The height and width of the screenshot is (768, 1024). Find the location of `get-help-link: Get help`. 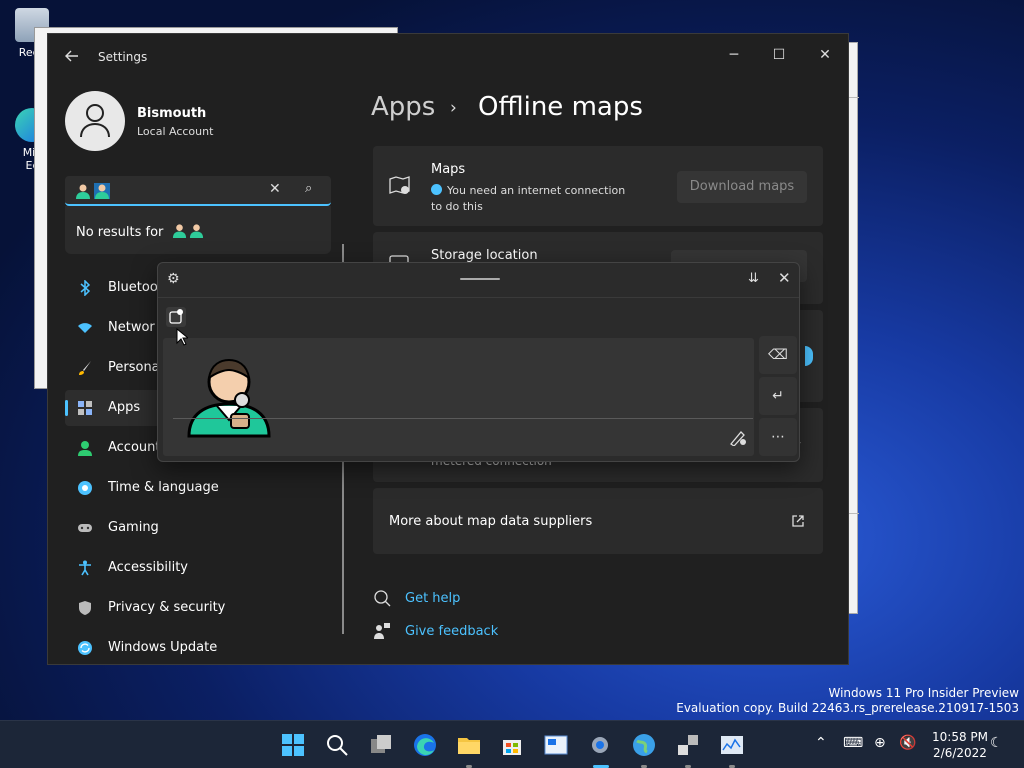

get-help-link: Get help is located at coordinates (432, 598).